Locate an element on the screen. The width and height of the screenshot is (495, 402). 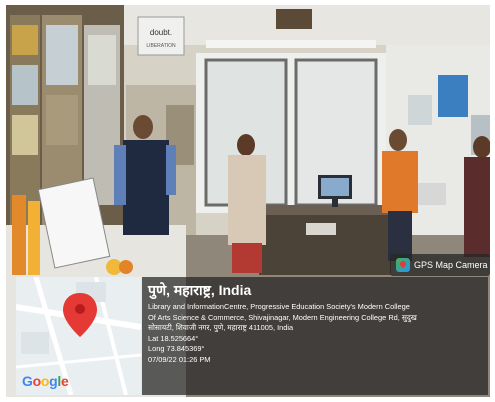
date-time: 07/09/22 01:26 PM is located at coordinates (179, 359).